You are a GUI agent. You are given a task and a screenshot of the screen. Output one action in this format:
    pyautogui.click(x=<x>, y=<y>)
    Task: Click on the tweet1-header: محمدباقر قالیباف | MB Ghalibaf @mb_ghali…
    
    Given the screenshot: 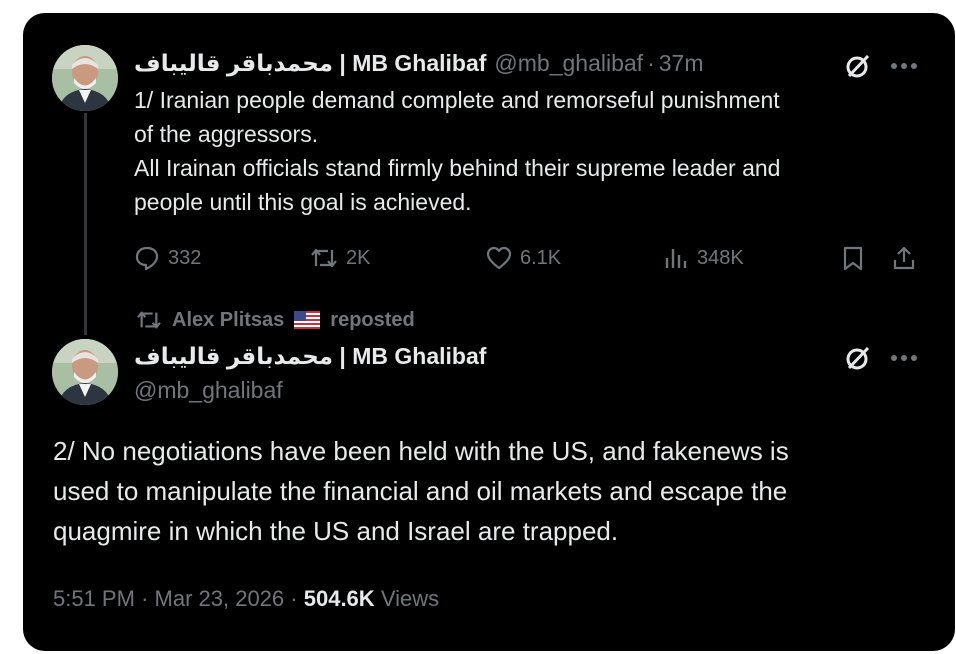 What is the action you would take?
    pyautogui.click(x=419, y=63)
    